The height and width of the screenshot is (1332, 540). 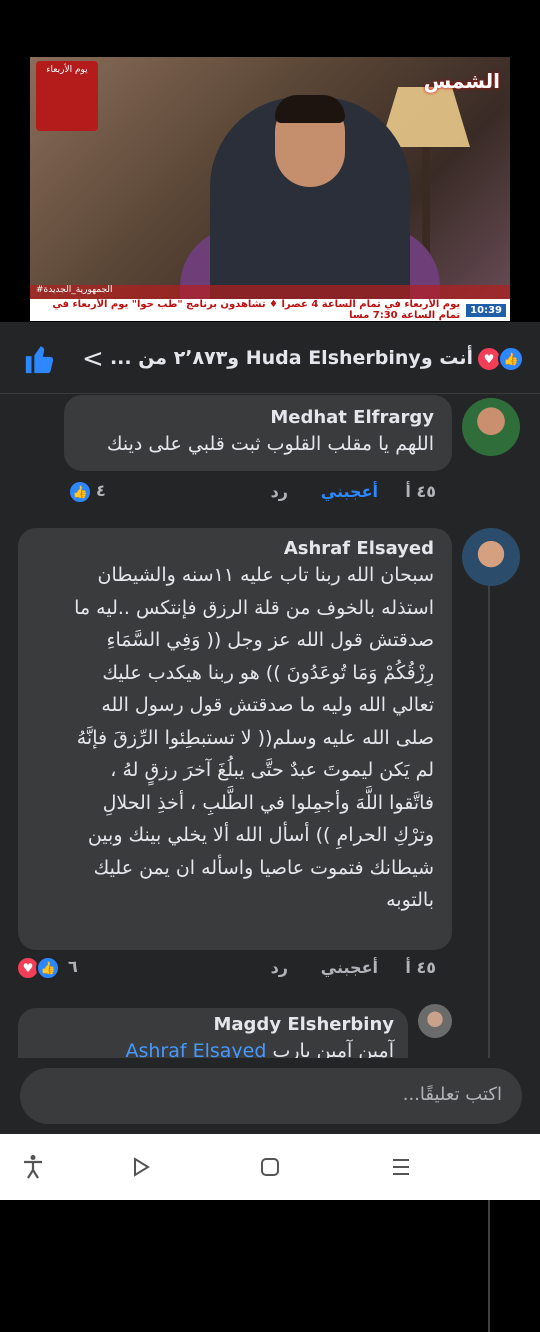 I want to click on reactions-bar: < أنت وHuda Elsherbiny و٢٬٨٧٣ من ... ♥ 👍, so click(x=270, y=358).